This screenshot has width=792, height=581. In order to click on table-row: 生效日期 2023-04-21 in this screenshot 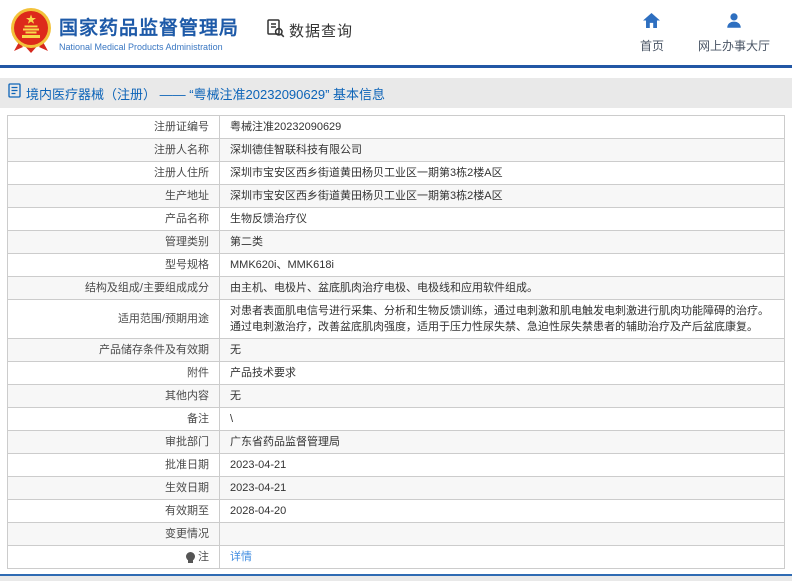, I will do `click(396, 488)`.